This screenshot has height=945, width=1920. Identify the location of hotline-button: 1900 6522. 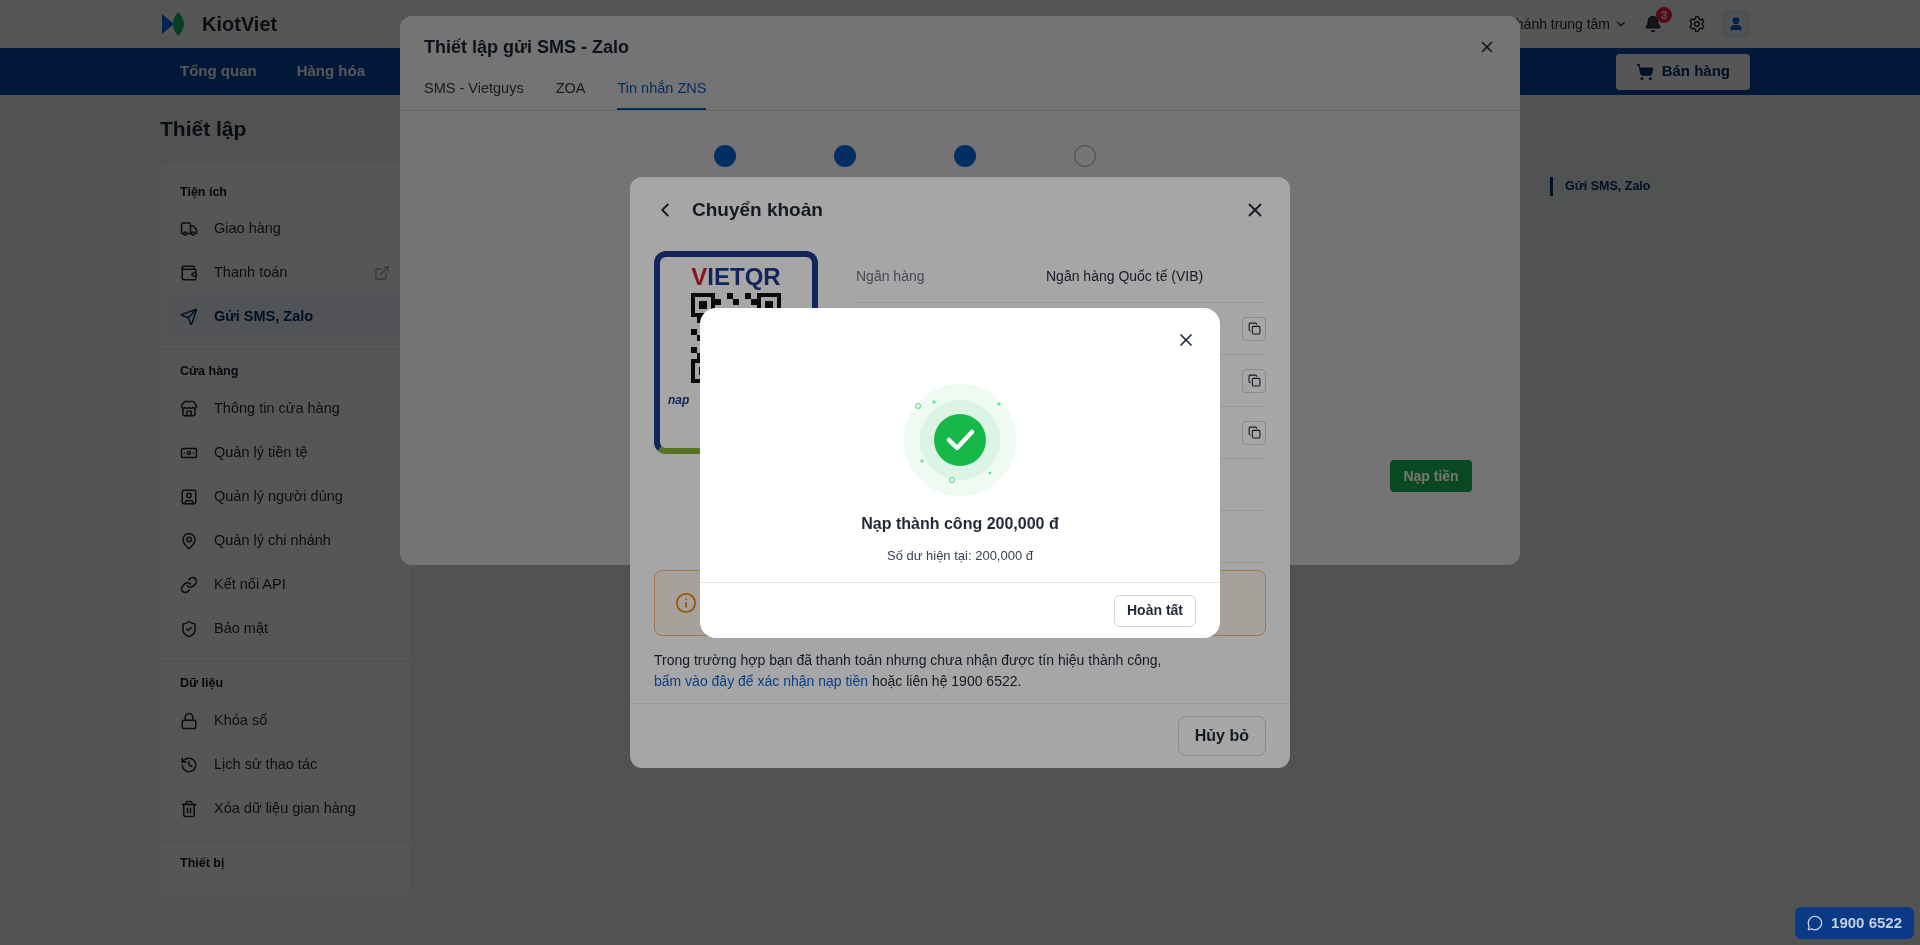
(1854, 923).